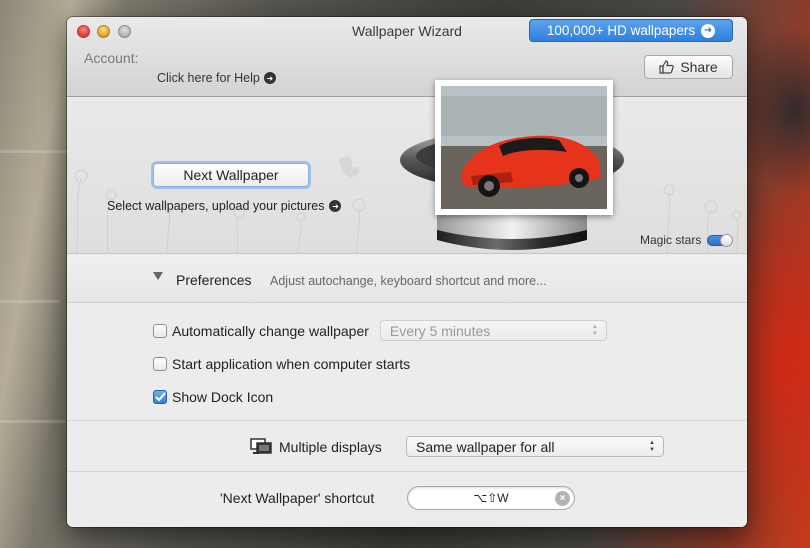  I want to click on auto-change-checkbox, so click(160, 330).